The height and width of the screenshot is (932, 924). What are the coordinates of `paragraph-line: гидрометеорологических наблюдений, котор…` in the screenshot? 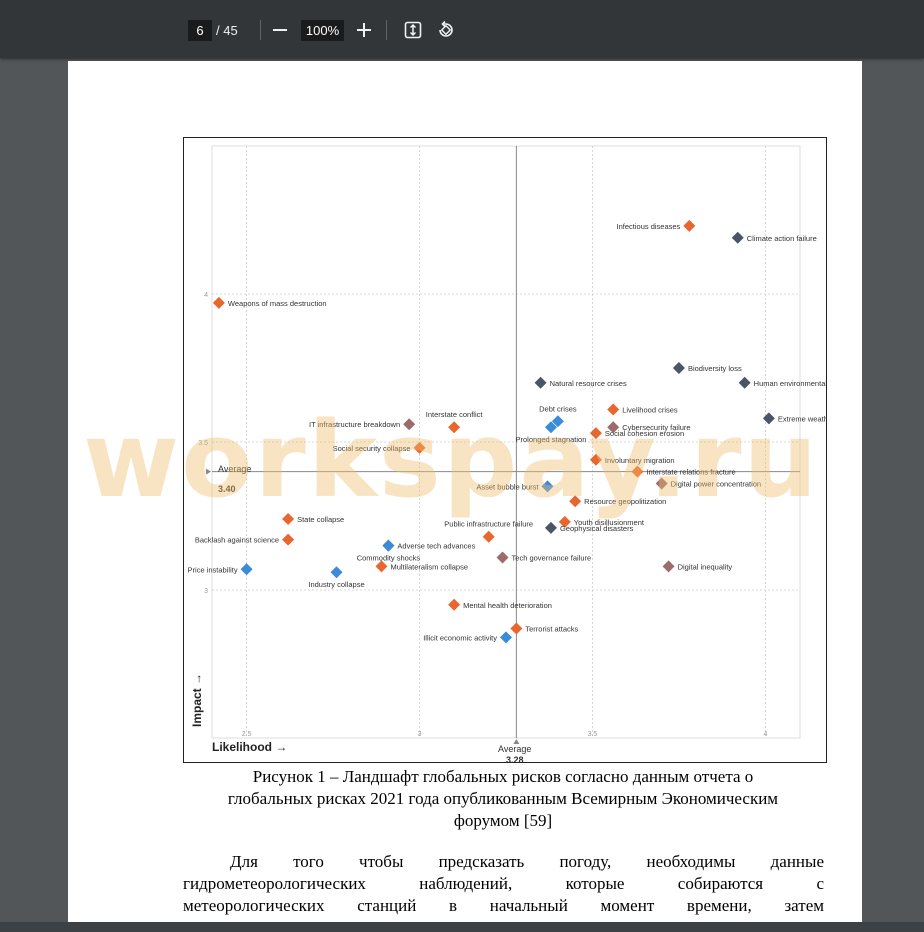 It's located at (503, 883).